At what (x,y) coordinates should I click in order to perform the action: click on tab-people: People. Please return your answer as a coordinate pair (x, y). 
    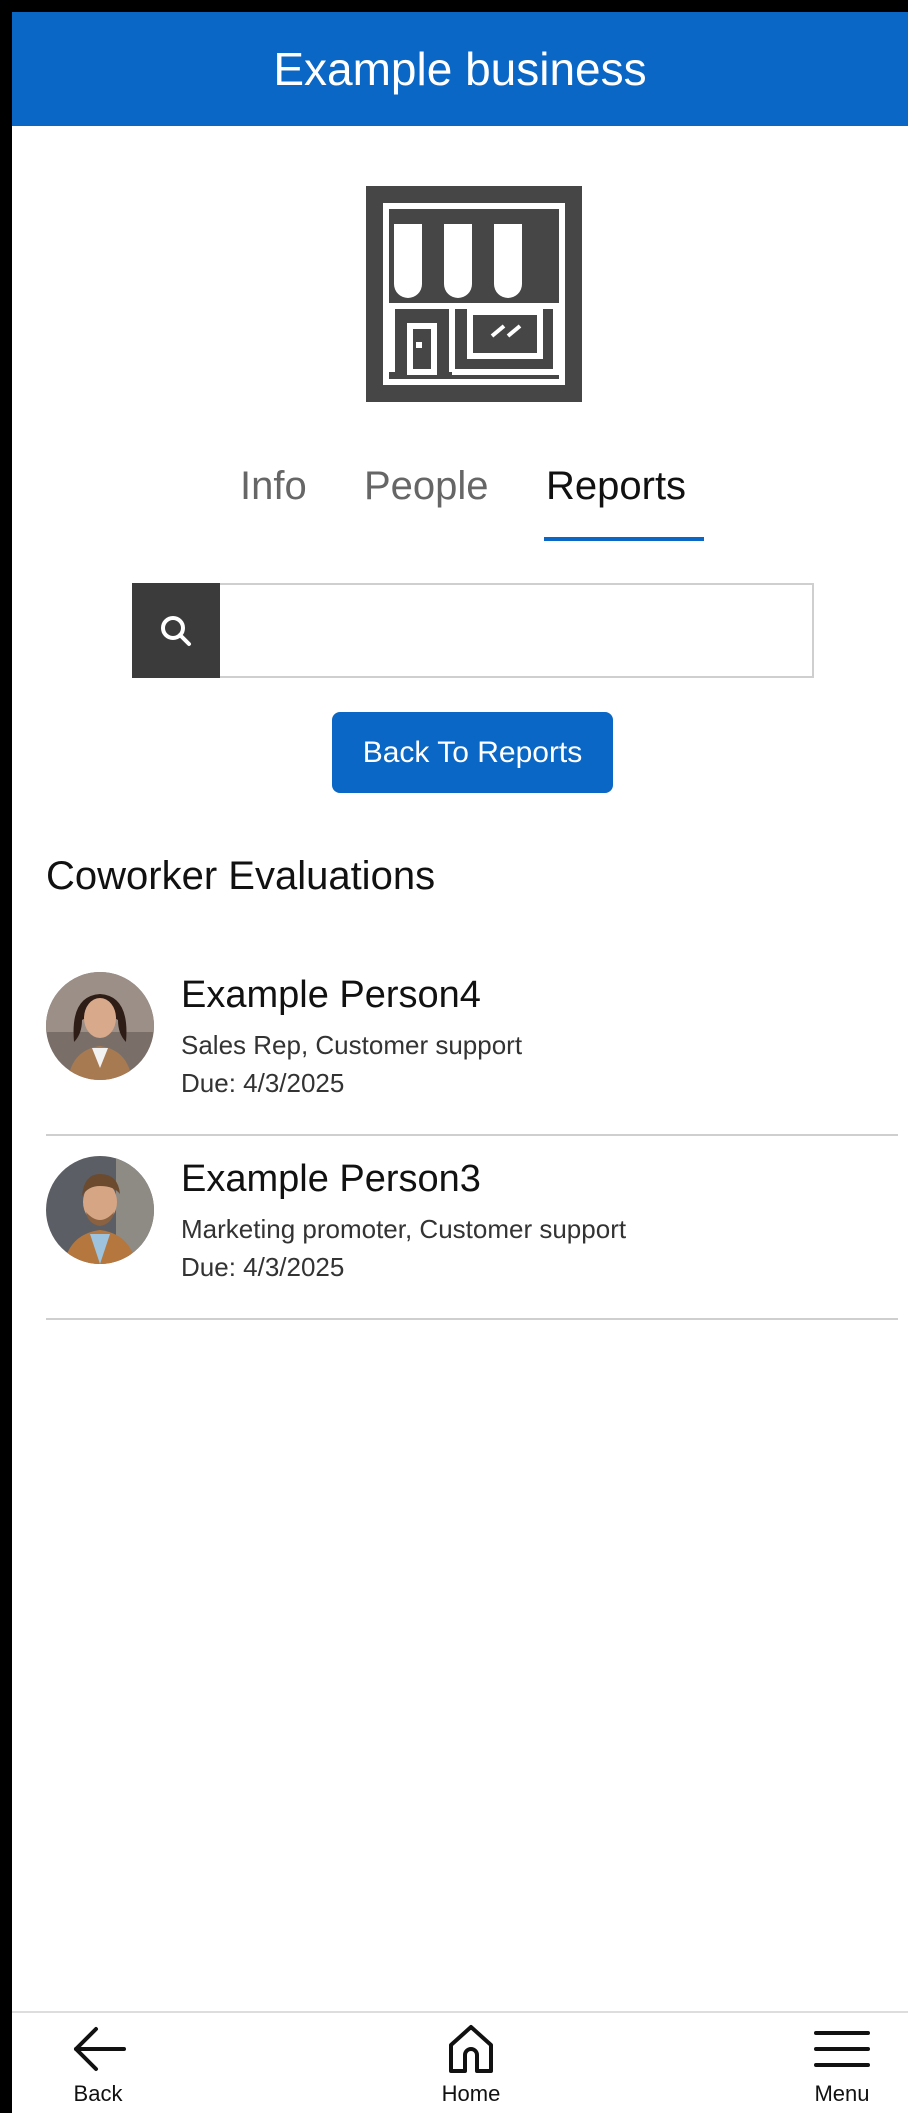
    Looking at the image, I should click on (426, 486).